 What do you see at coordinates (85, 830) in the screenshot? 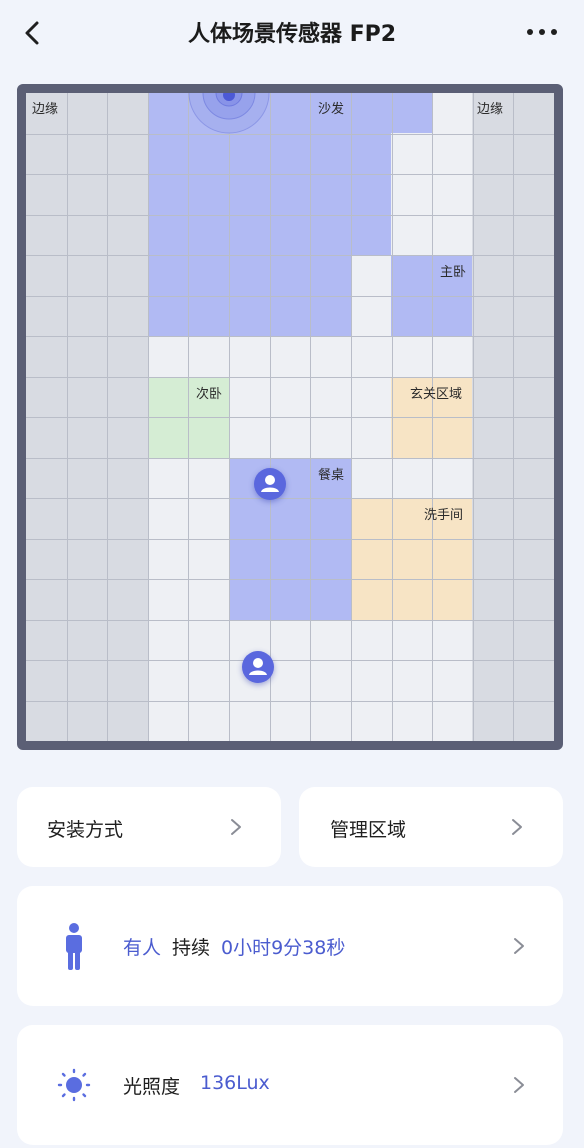
I see `install-method-label: 安装方式` at bounding box center [85, 830].